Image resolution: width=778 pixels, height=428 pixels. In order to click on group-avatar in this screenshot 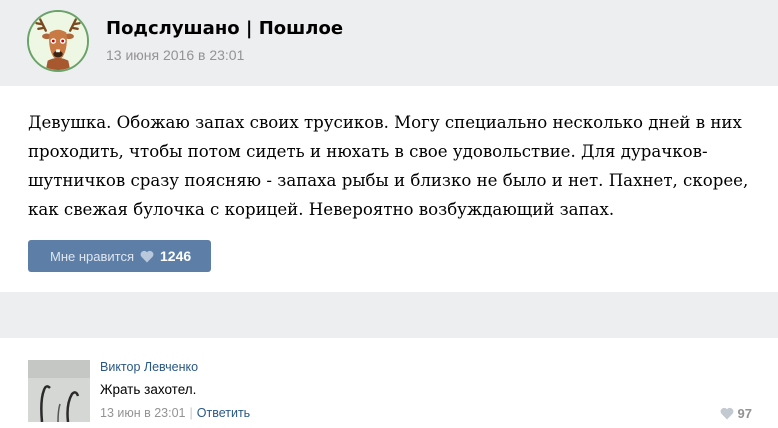, I will do `click(58, 41)`.